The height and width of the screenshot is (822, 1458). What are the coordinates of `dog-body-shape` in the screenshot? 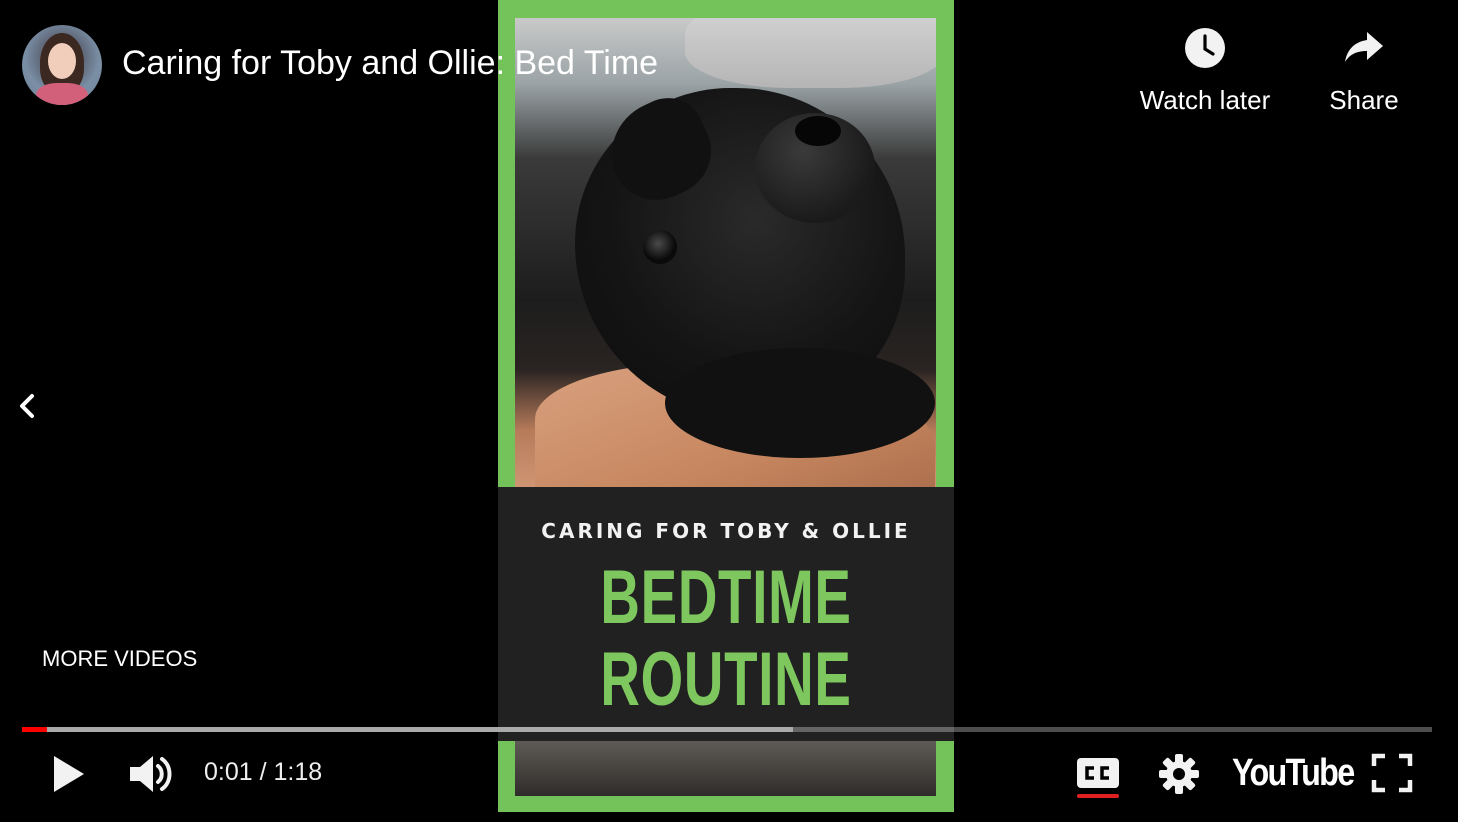 It's located at (800, 403).